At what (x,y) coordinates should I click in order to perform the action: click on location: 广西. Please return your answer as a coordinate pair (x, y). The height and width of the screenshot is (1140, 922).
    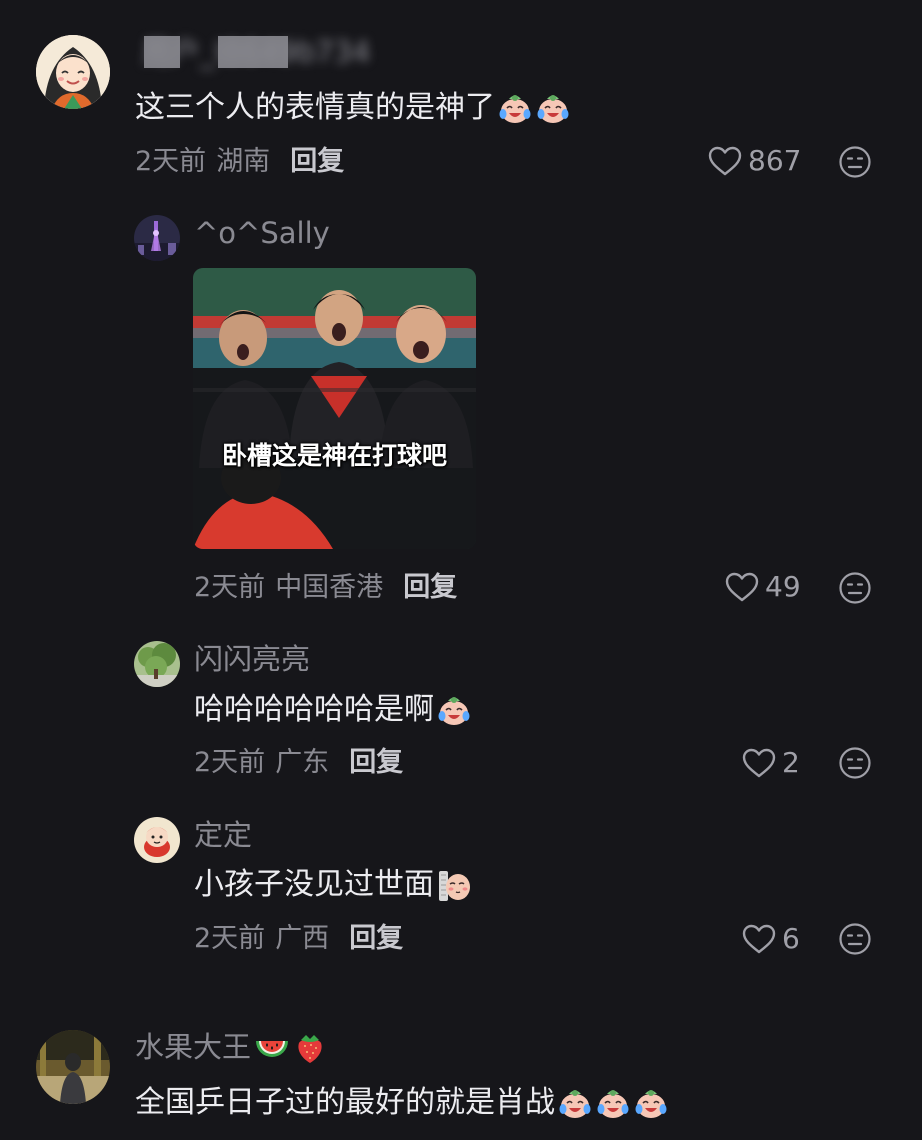
    Looking at the image, I should click on (302, 938).